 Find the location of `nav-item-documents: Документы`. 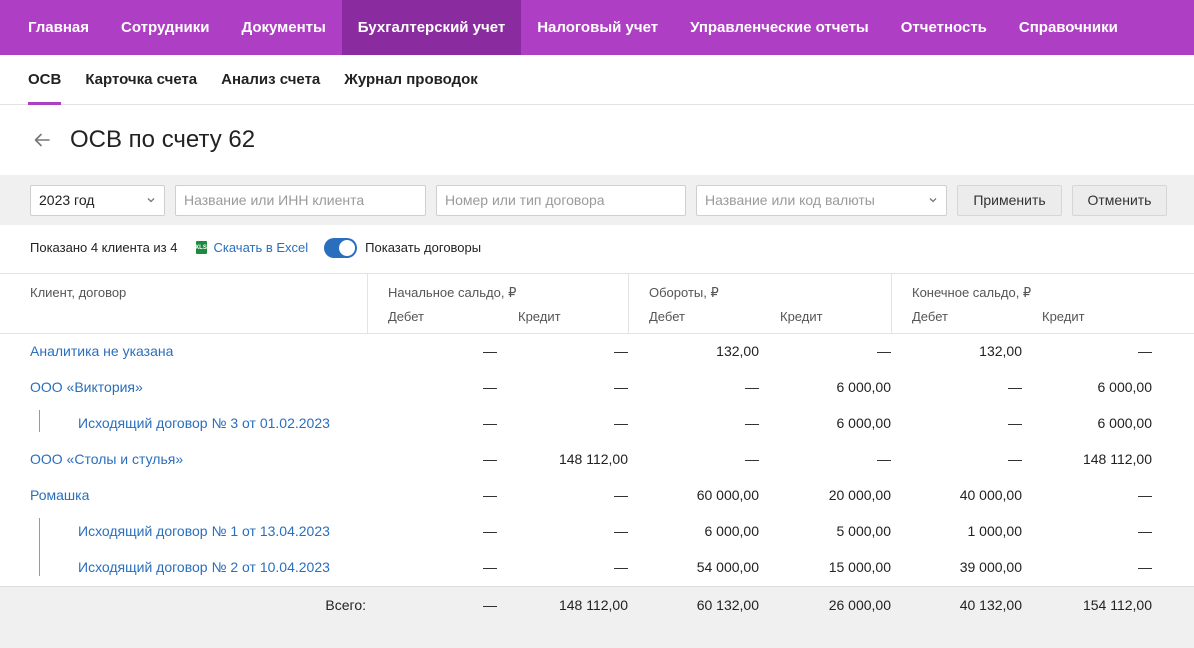

nav-item-documents: Документы is located at coordinates (283, 27).